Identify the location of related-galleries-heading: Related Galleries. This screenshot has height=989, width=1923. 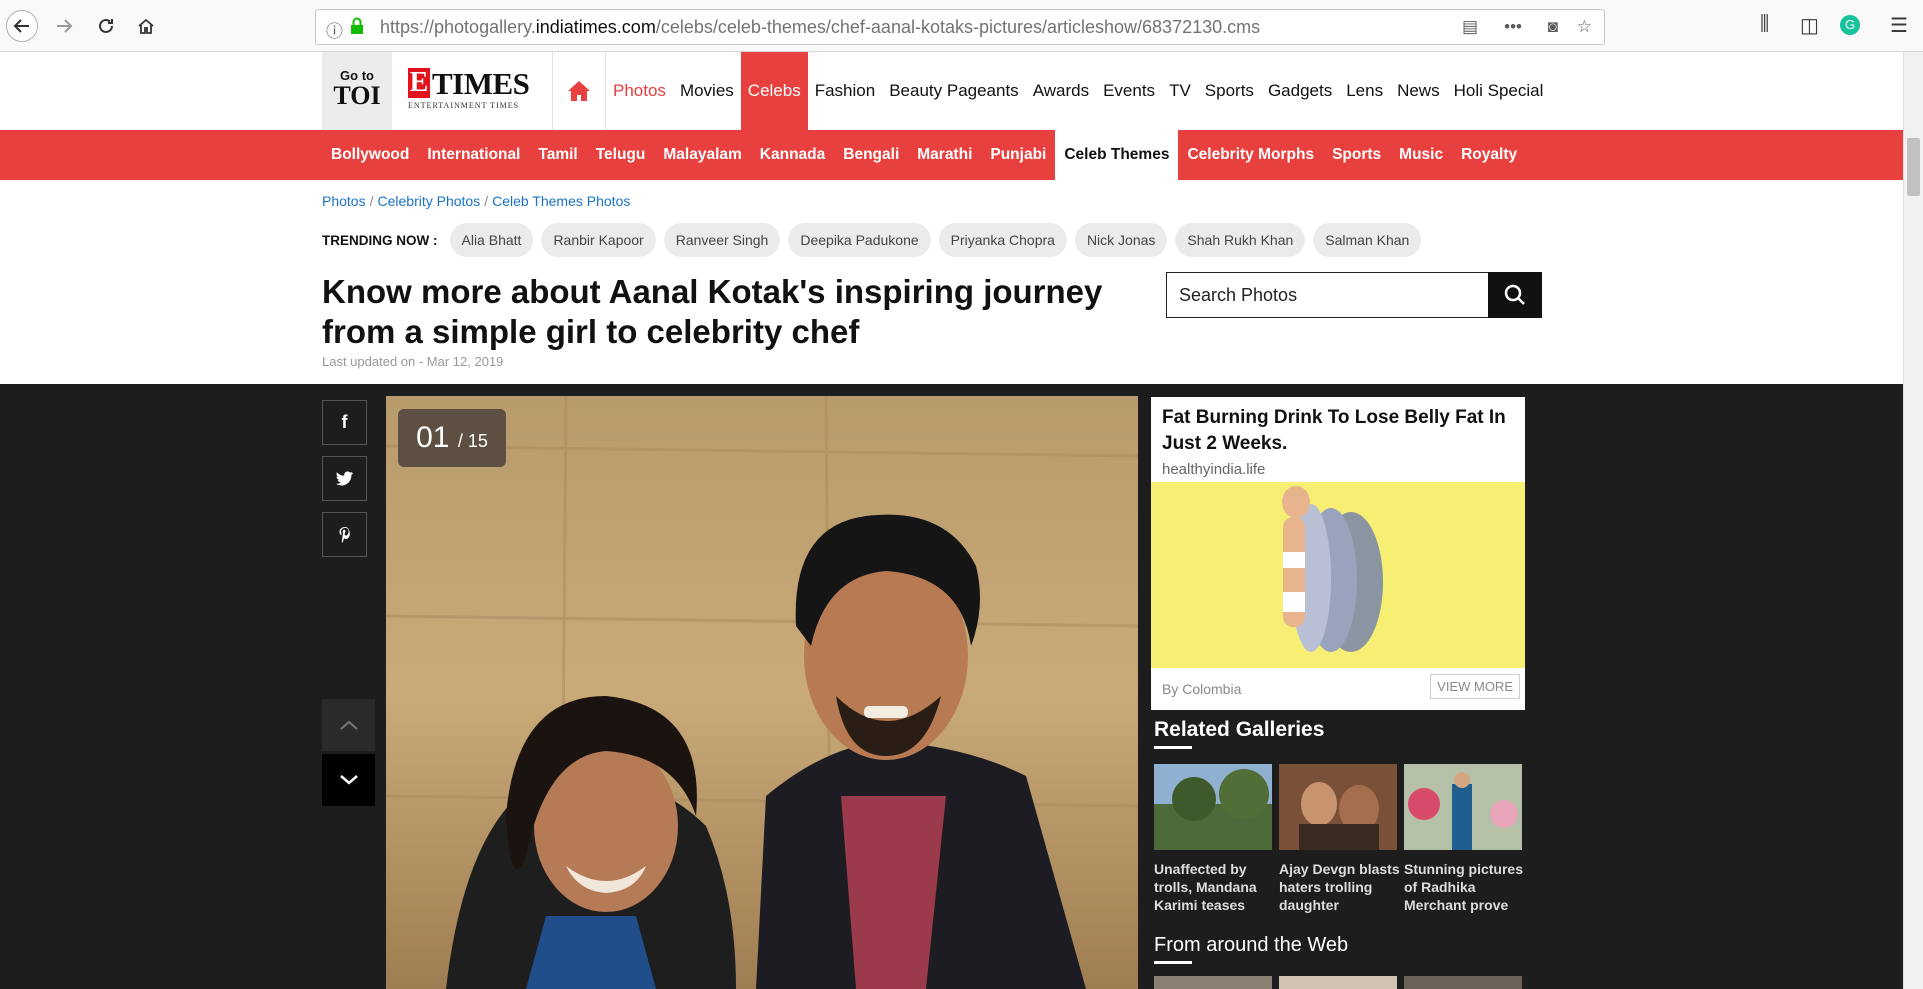
(1239, 729).